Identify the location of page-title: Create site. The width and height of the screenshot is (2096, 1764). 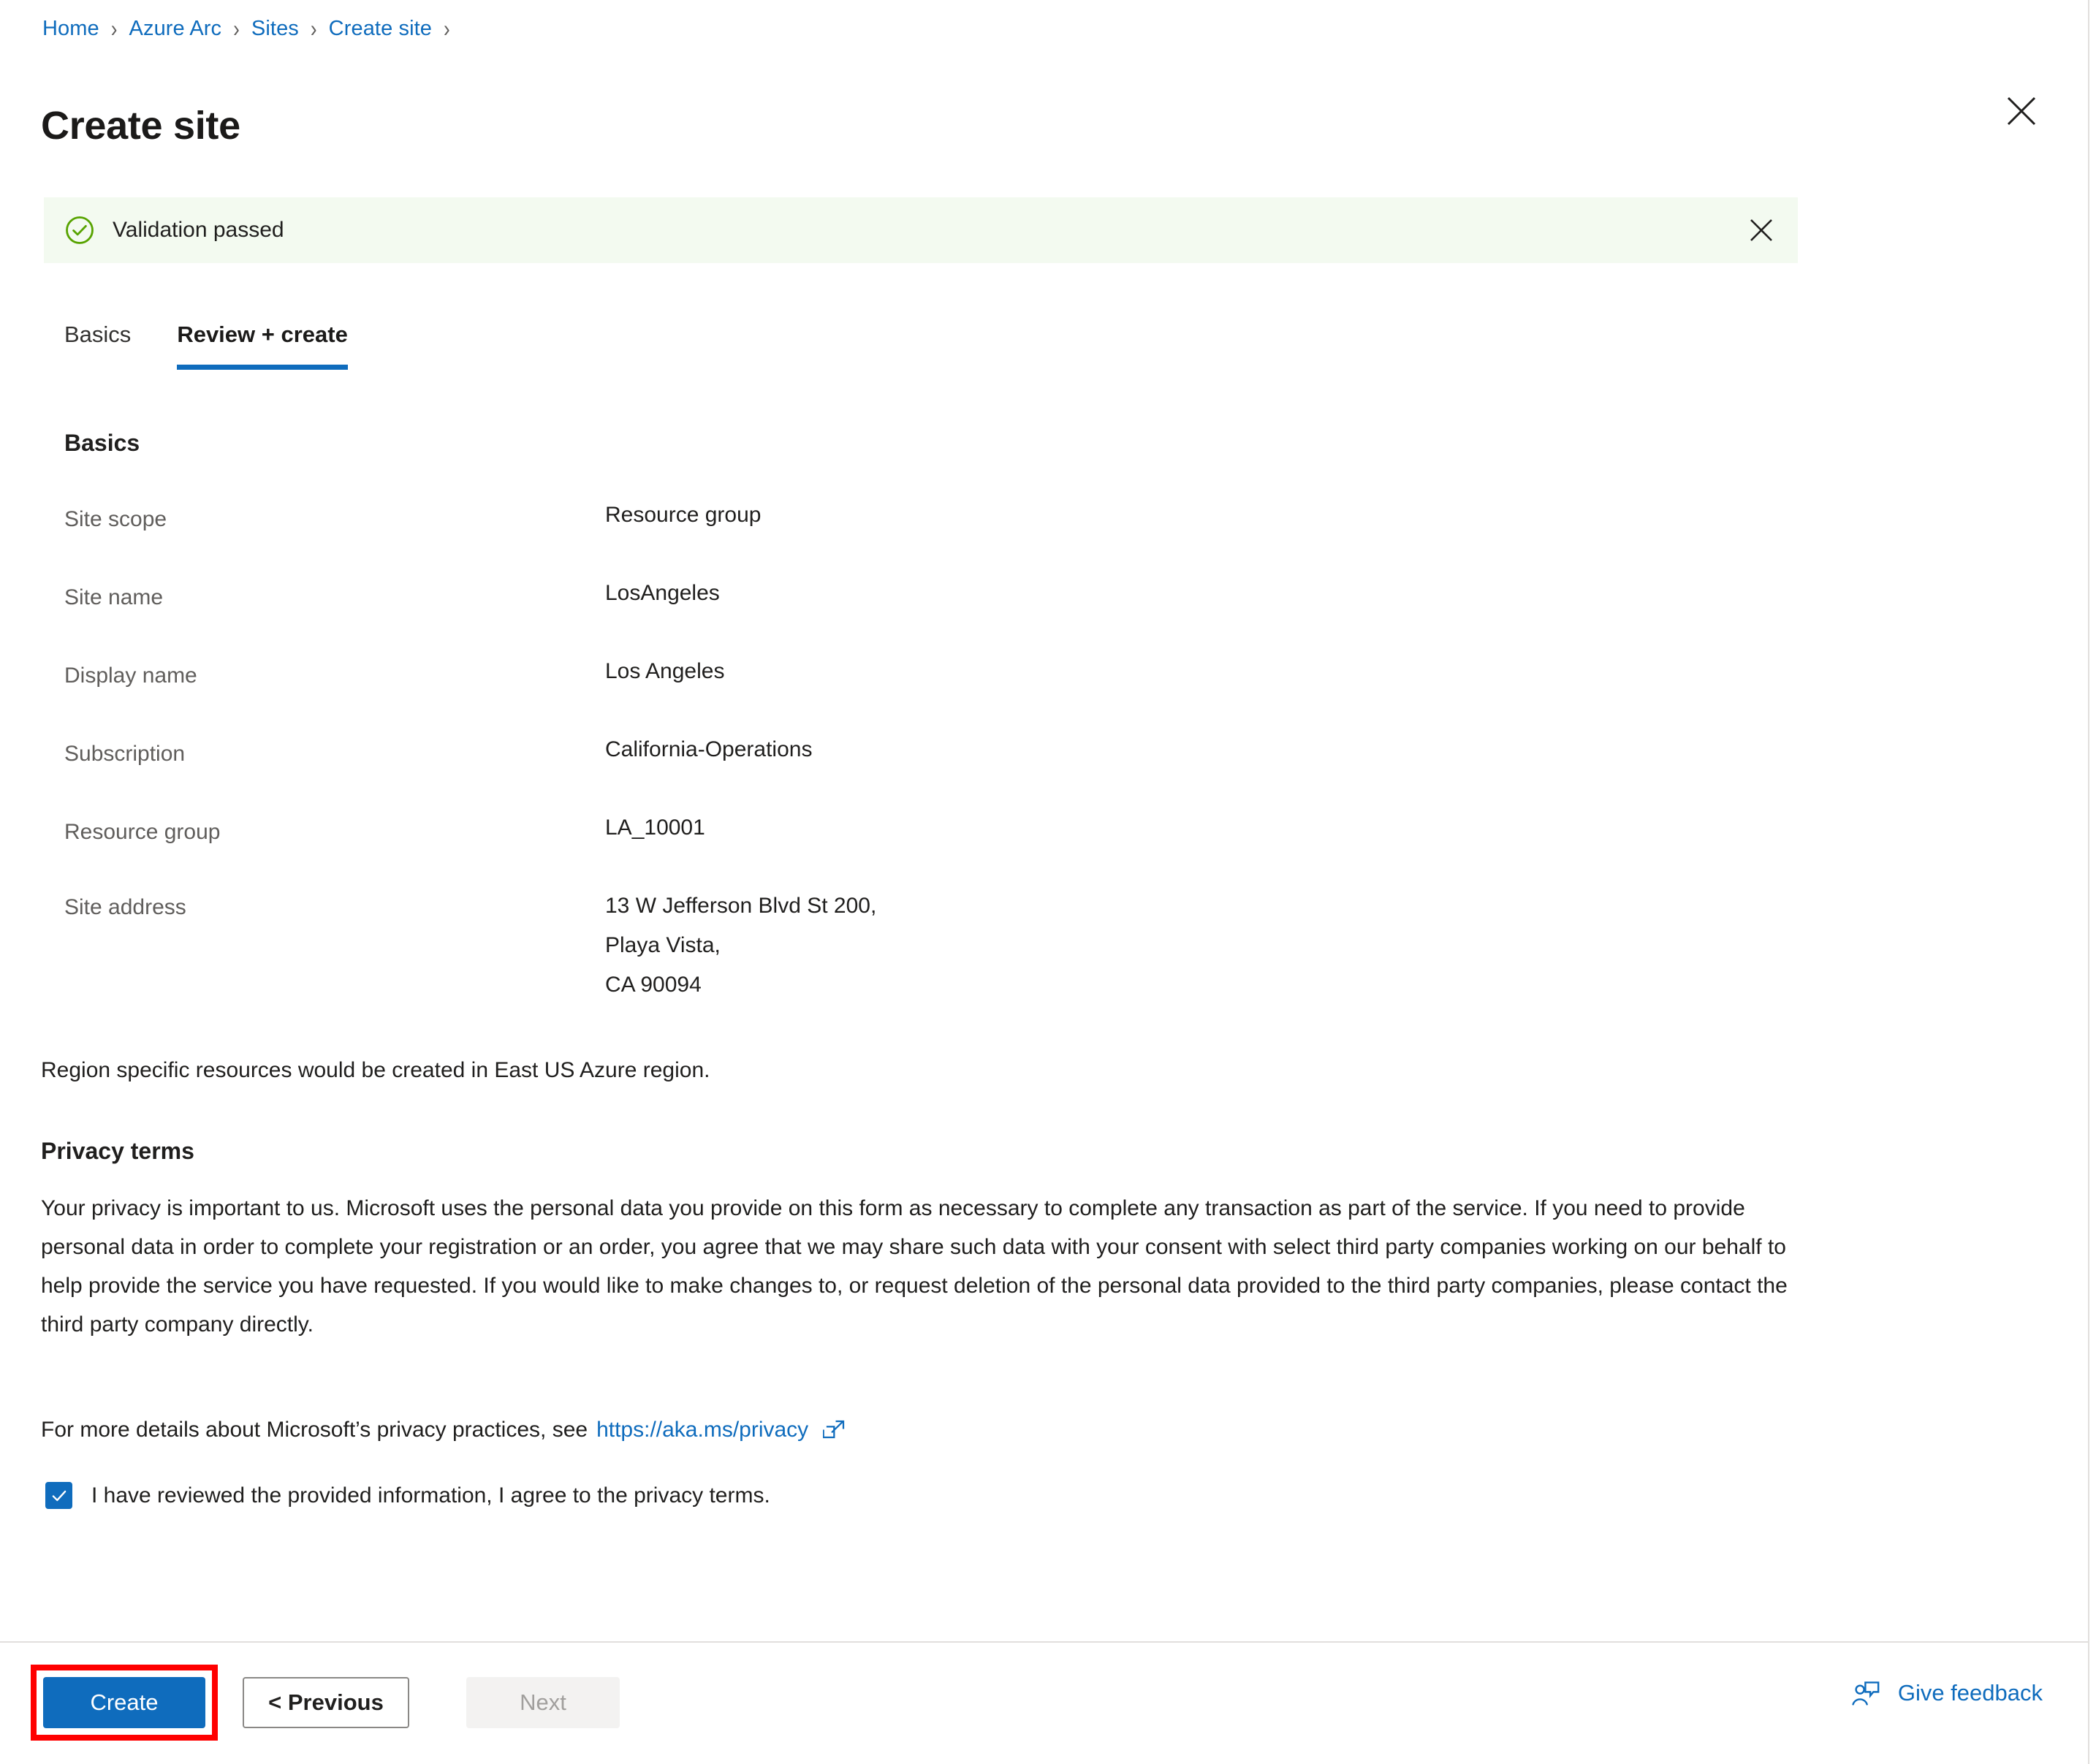
(141, 126).